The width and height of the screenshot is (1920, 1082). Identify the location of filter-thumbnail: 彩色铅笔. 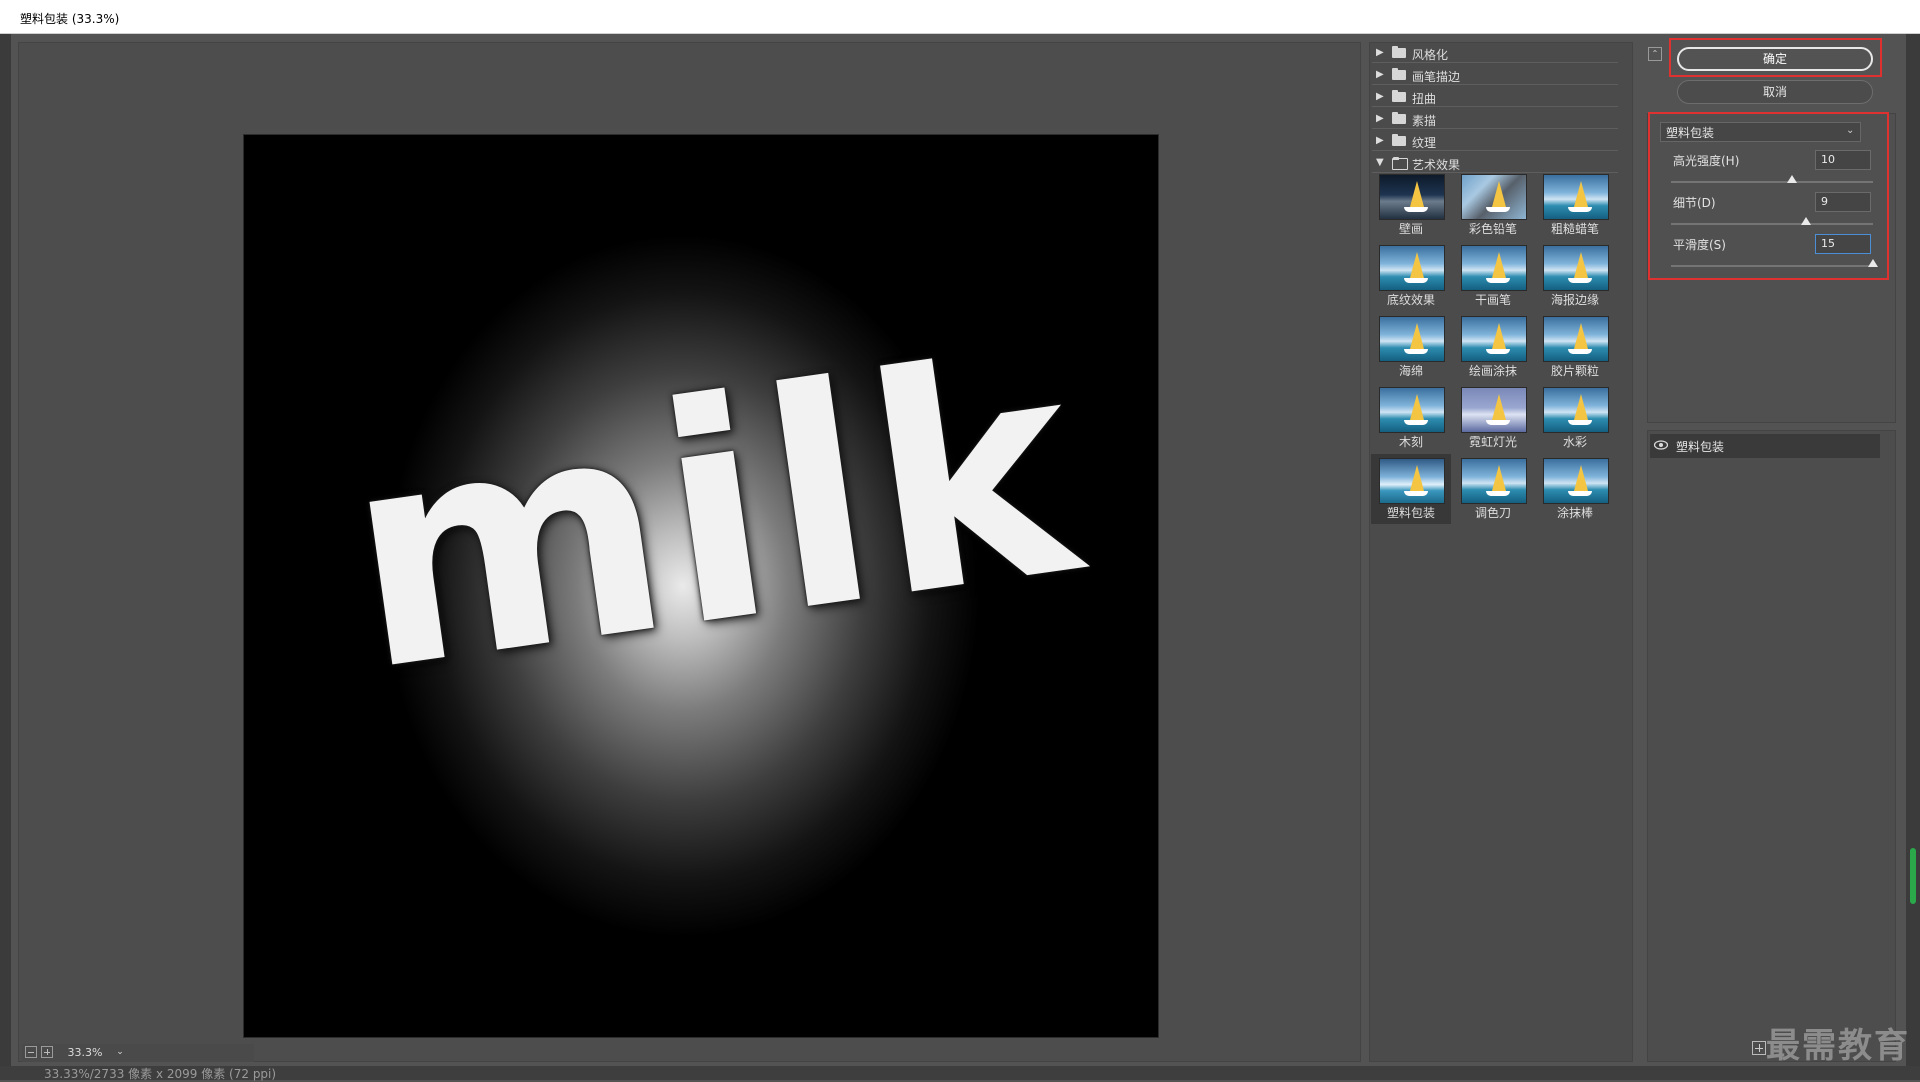
(1493, 205).